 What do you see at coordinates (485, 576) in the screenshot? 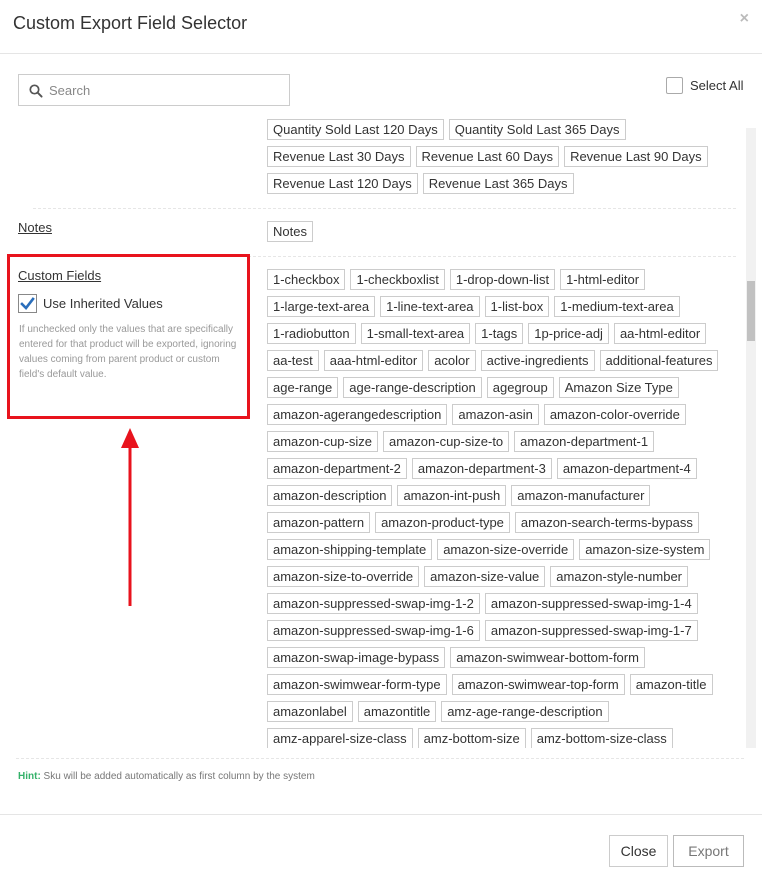
I see `field-tag: amazon-size-value` at bounding box center [485, 576].